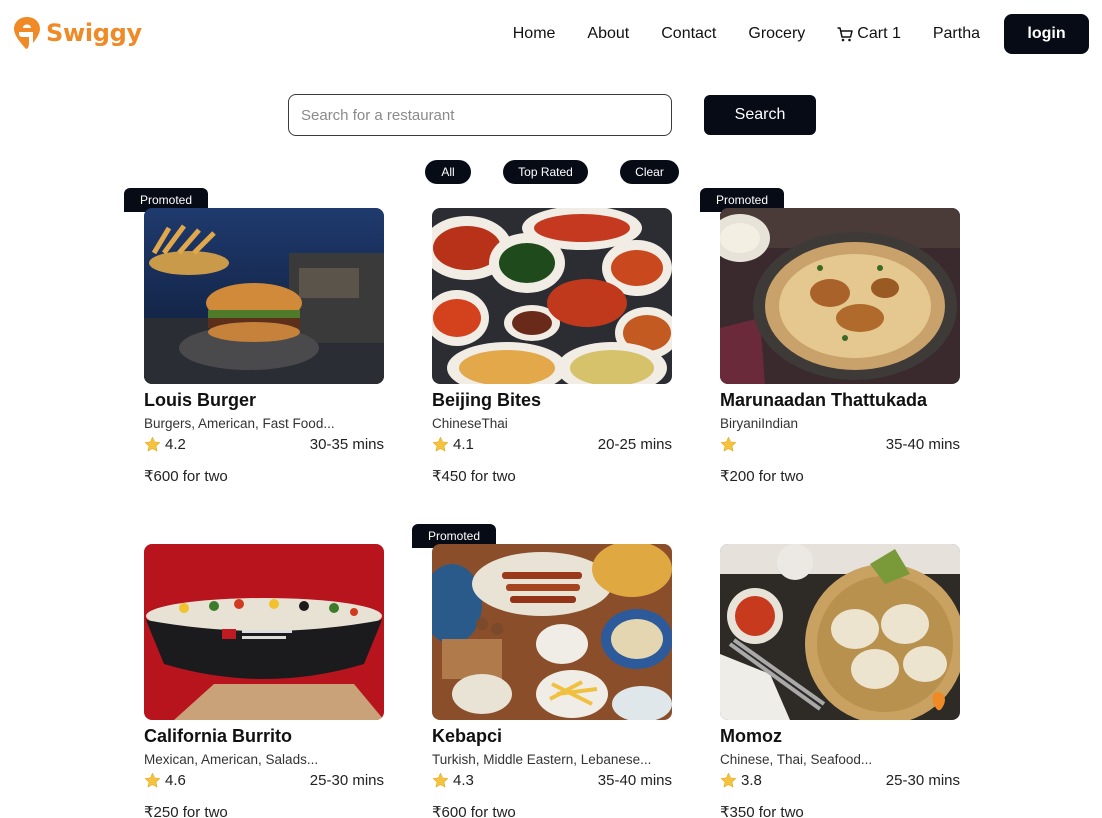 This screenshot has width=1102, height=818. What do you see at coordinates (480, 115) in the screenshot?
I see `search-input` at bounding box center [480, 115].